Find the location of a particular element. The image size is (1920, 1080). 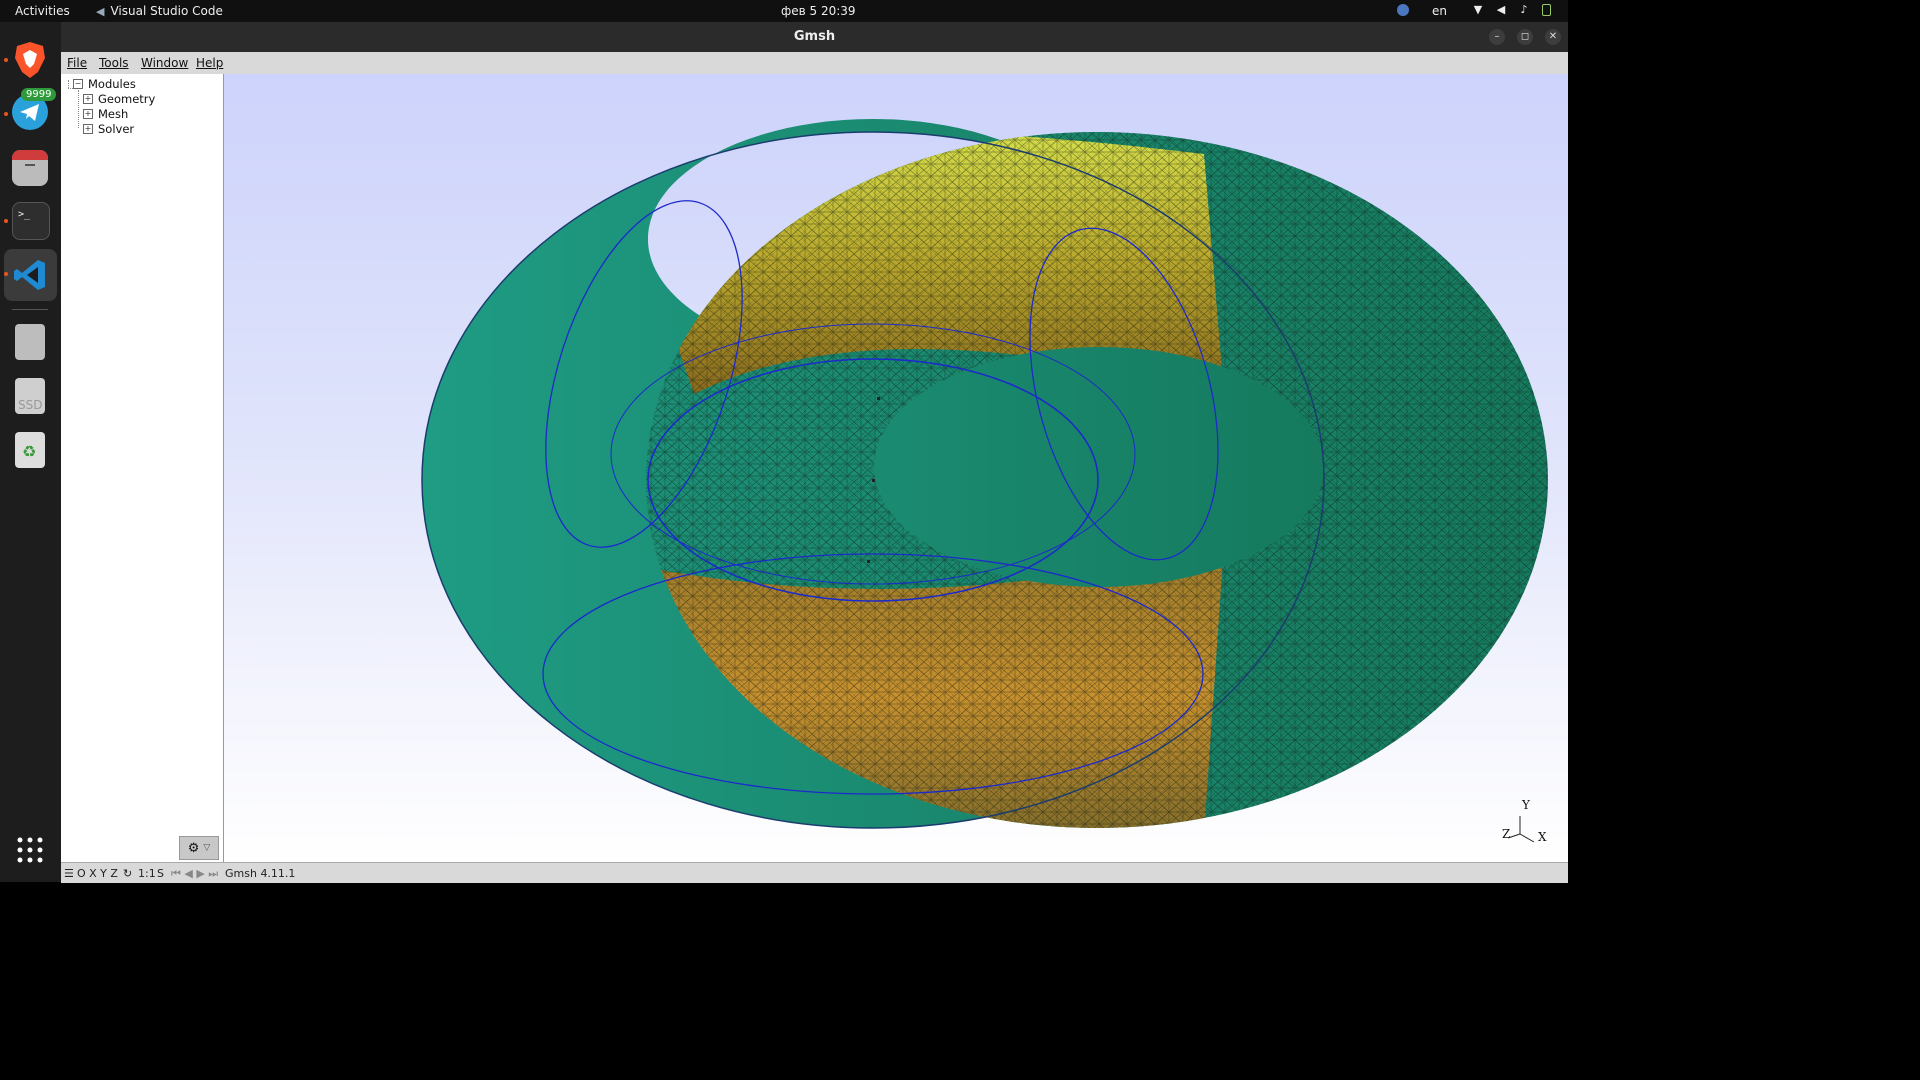

terminal-icon: >_ is located at coordinates (31, 221).